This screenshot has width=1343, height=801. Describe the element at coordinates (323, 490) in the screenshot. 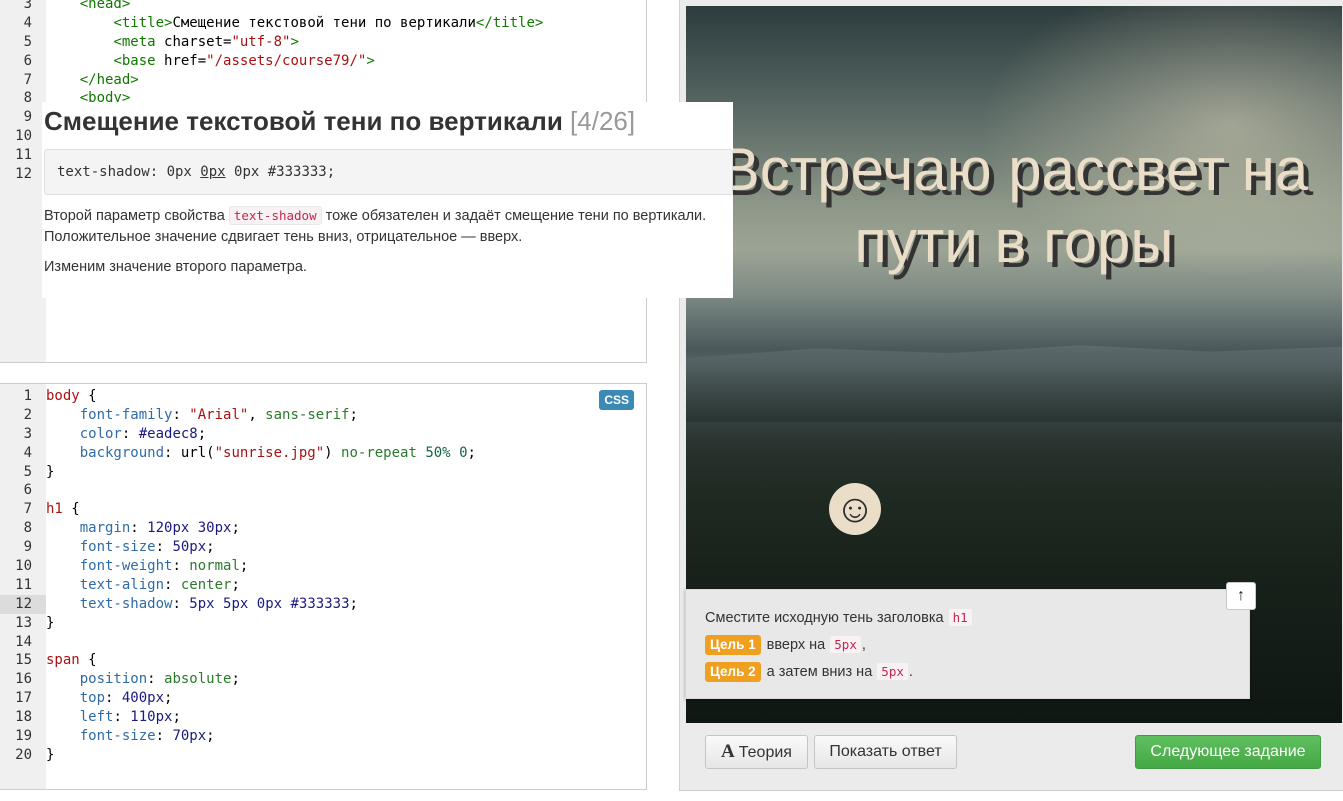

I see `code-line: 6` at that location.